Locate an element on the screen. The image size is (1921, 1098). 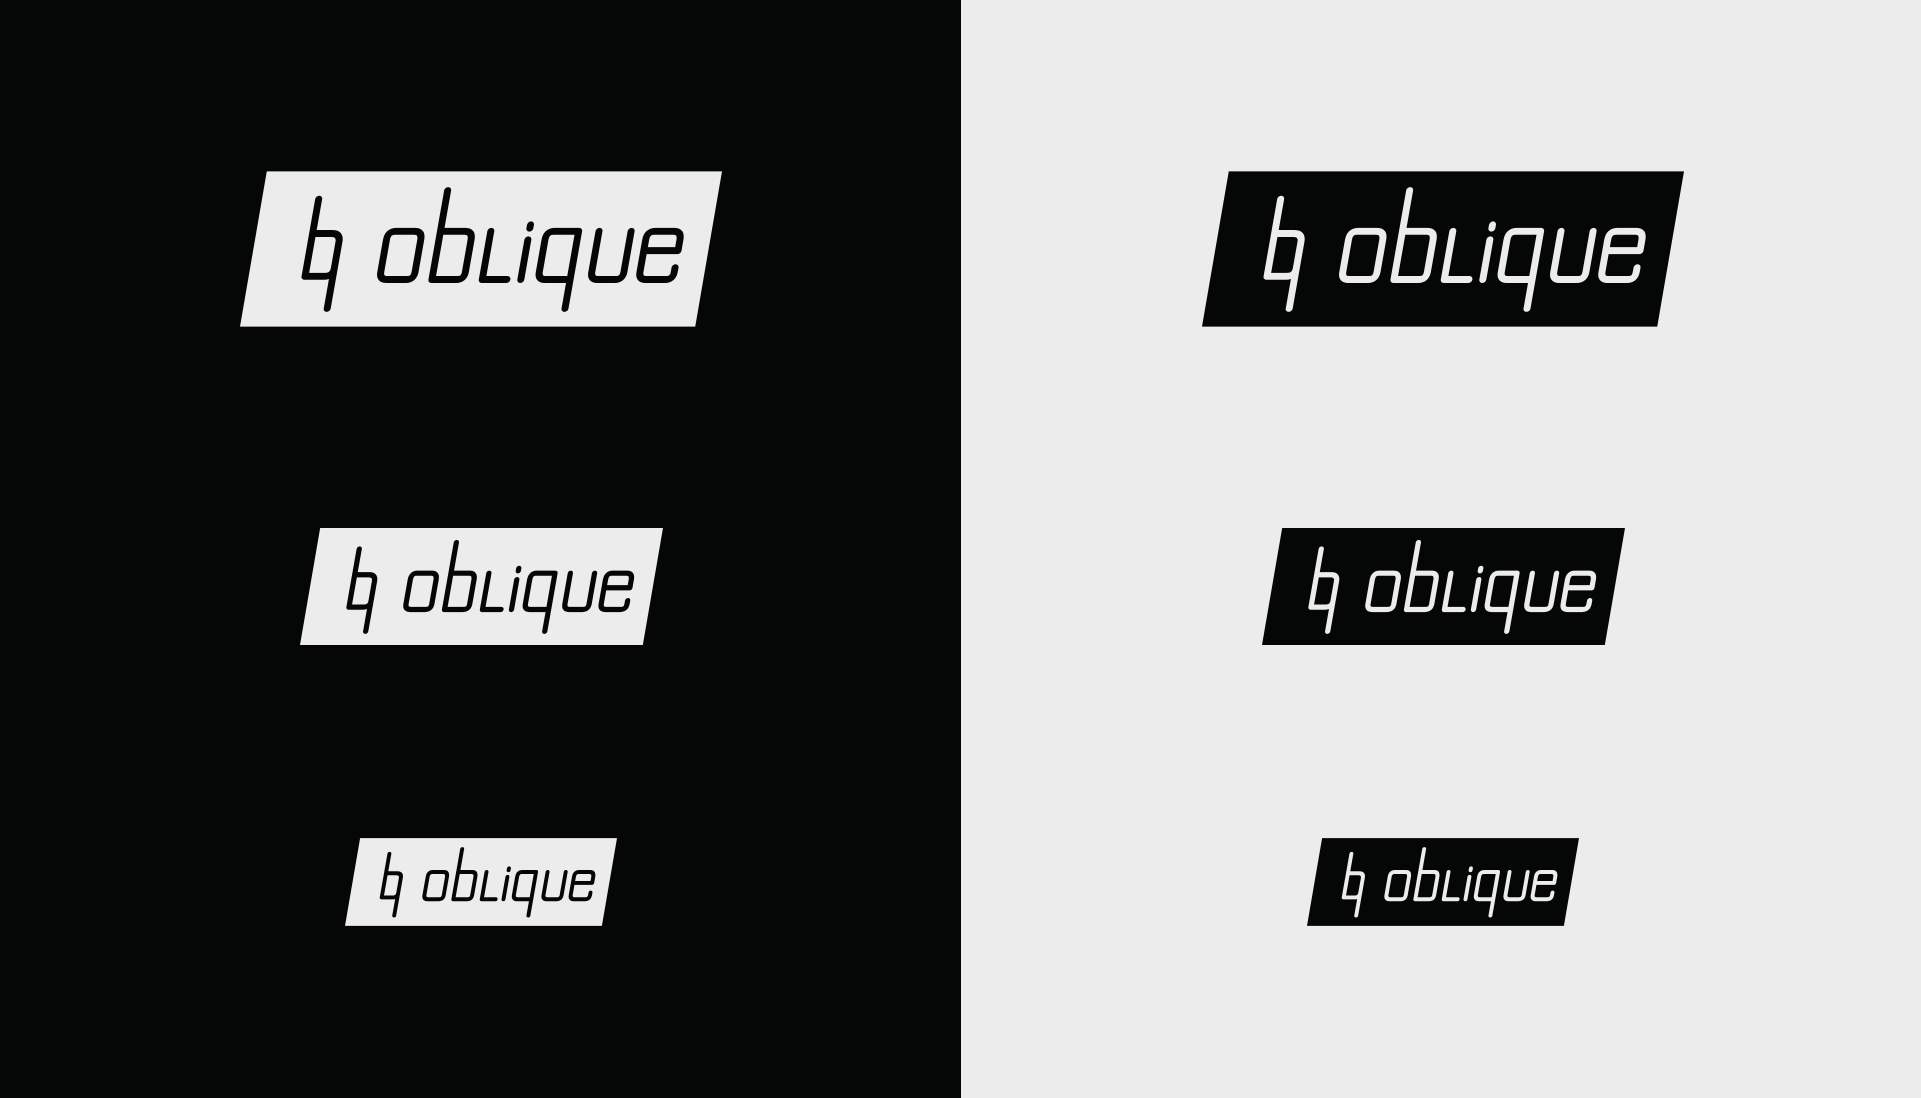
logo-light-panel-medium is located at coordinates (1443, 586).